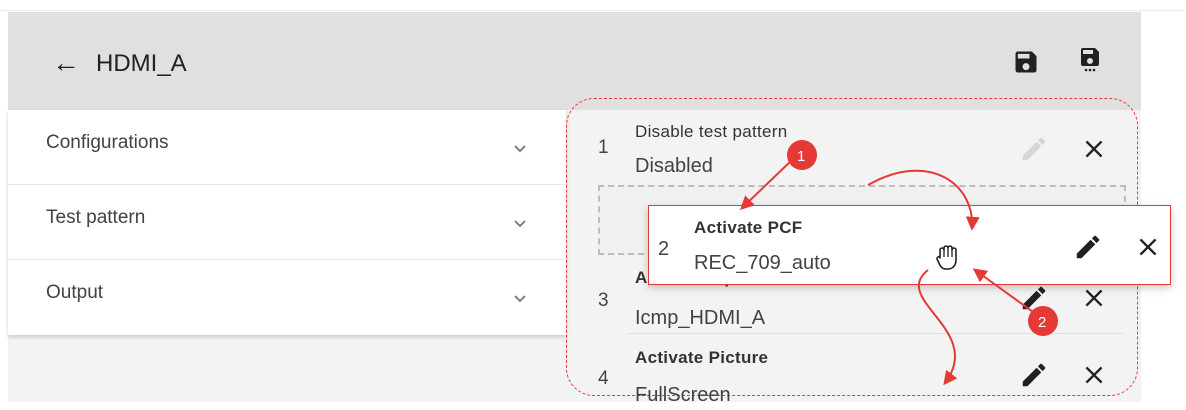 This screenshot has height=410, width=1186. What do you see at coordinates (96, 217) in the screenshot?
I see `accordion-label: Test pattern` at bounding box center [96, 217].